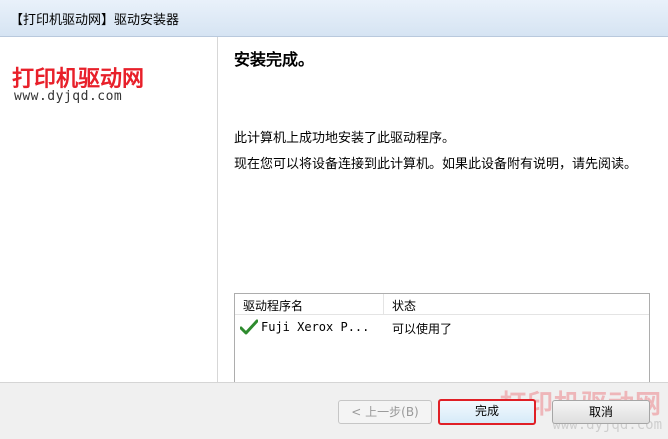 Image resolution: width=668 pixels, height=439 pixels. Describe the element at coordinates (601, 412) in the screenshot. I see `cancel-button: 取消` at that location.